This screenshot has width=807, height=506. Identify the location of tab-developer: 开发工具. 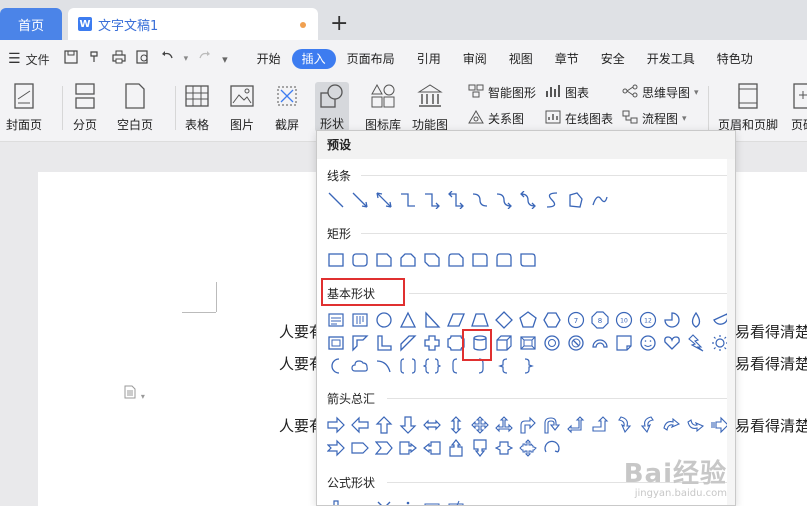
(671, 59).